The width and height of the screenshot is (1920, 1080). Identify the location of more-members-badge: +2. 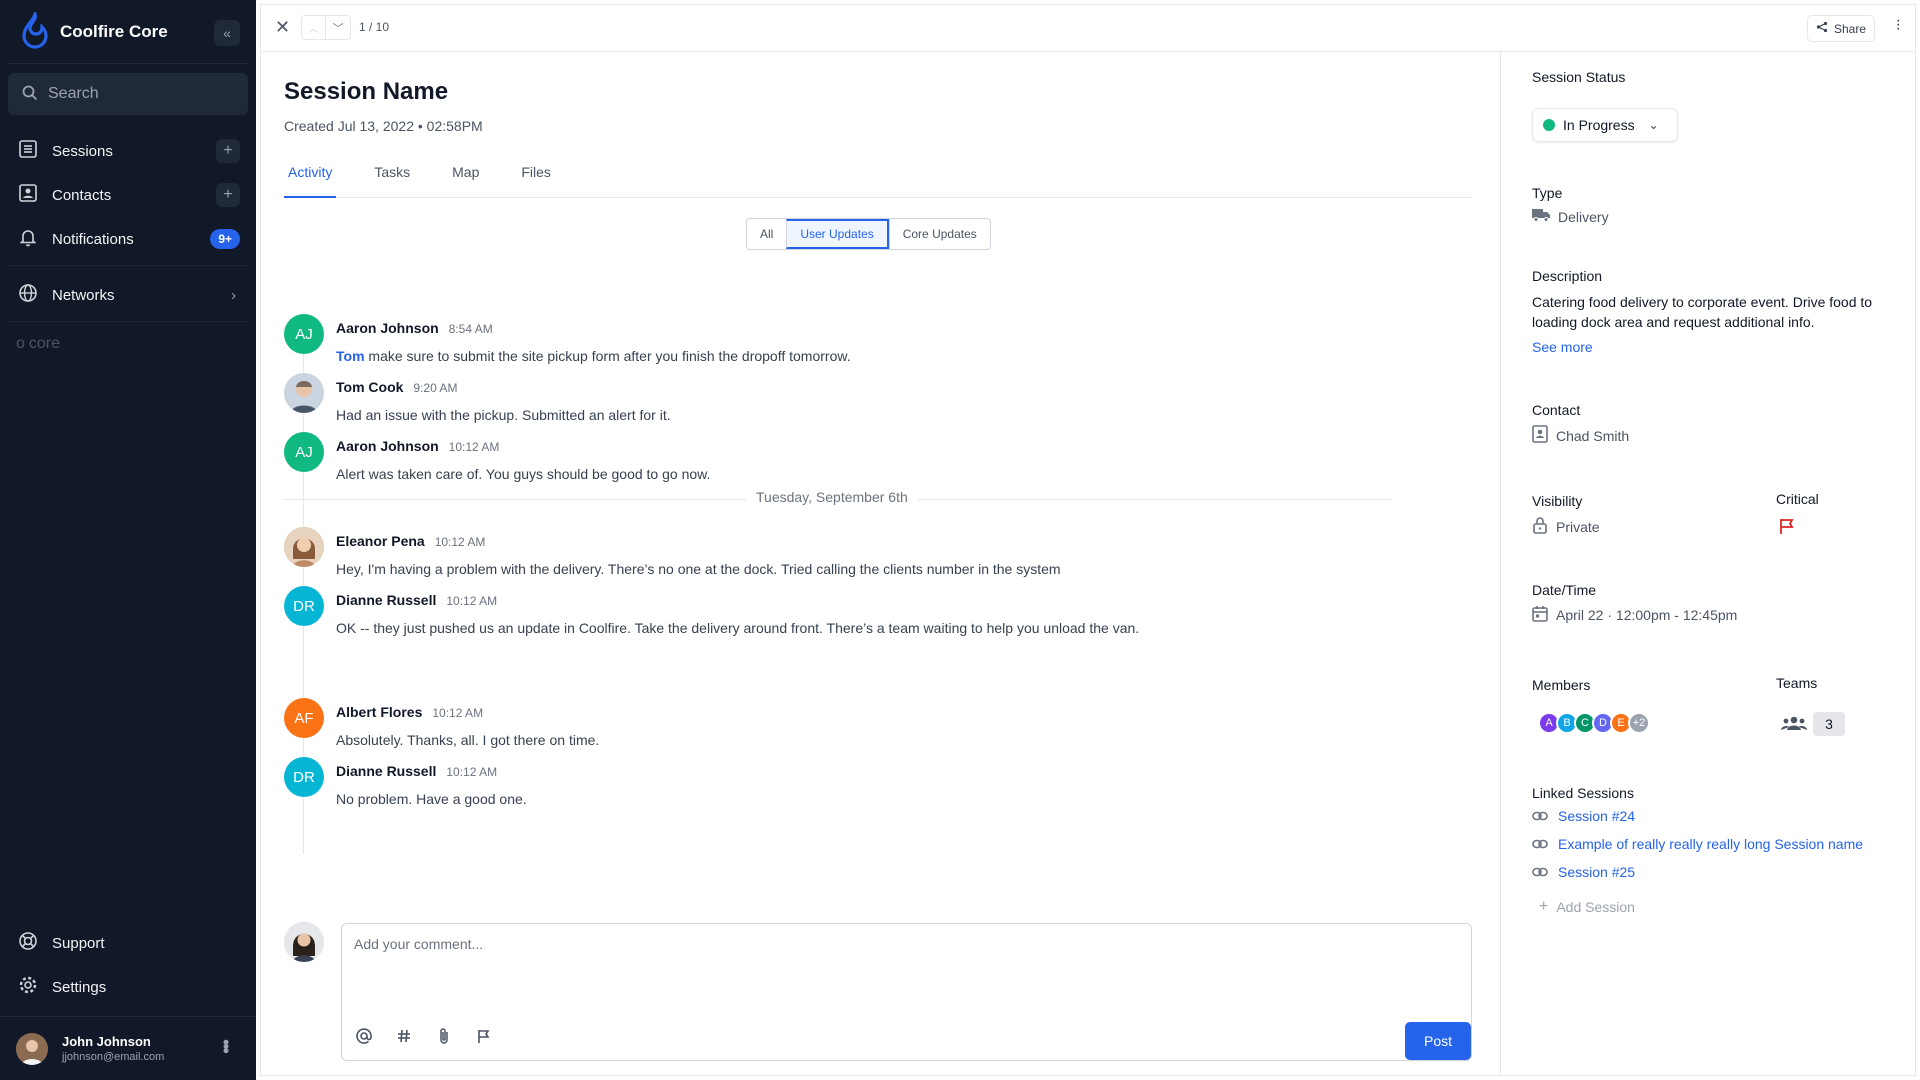
(1639, 723).